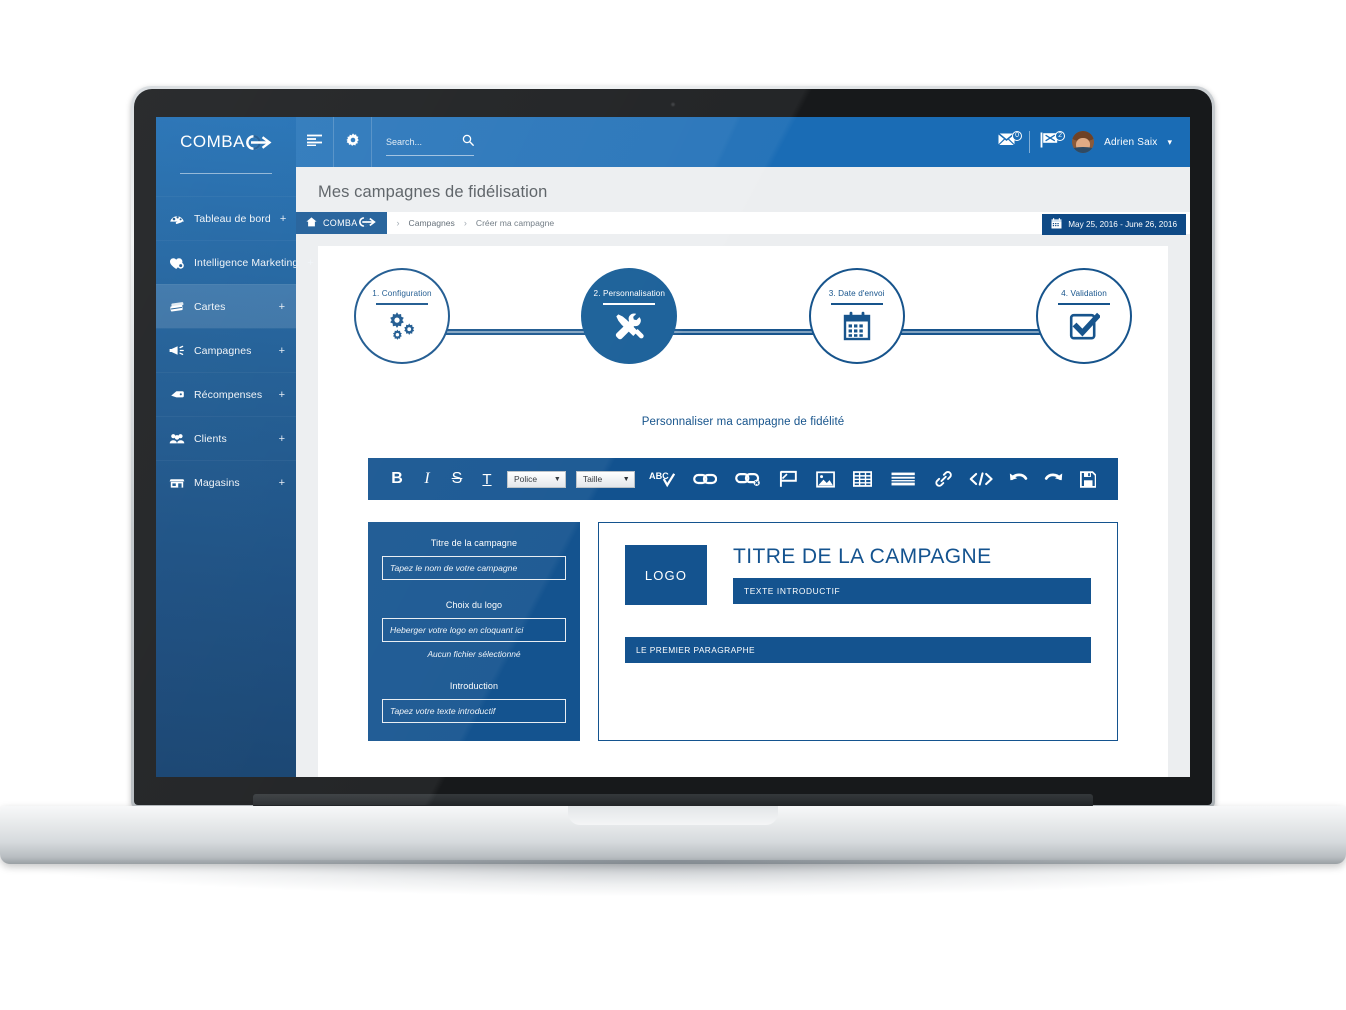 The height and width of the screenshot is (1010, 1346). I want to click on topbar-actions: 0 2 Adrien Saix ▾, so click(1094, 142).